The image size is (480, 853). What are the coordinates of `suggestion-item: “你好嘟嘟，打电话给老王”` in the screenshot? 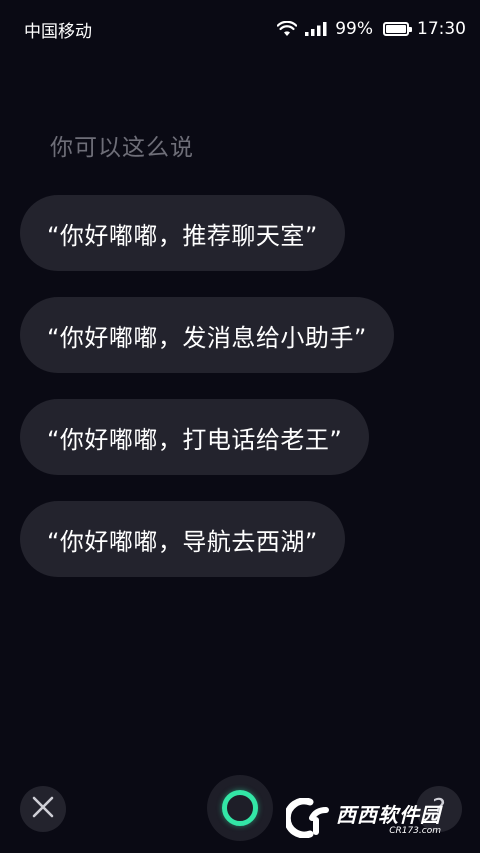 It's located at (195, 437).